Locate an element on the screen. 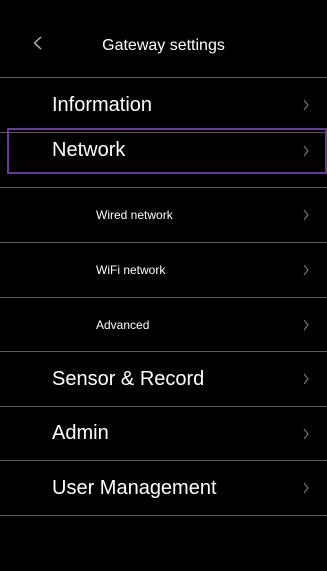 The image size is (327, 571). menu-item-user-management: User Management is located at coordinates (163, 488).